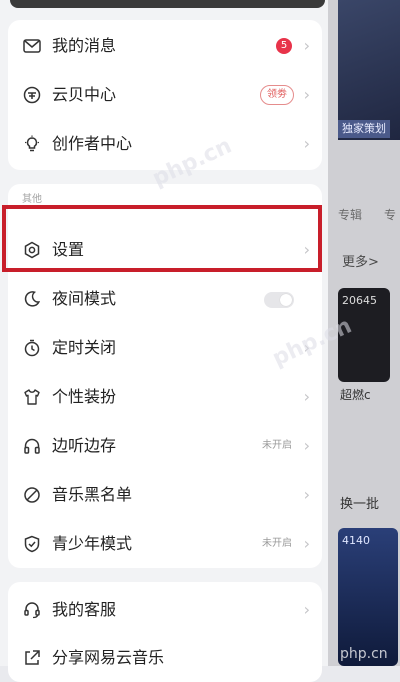 The image size is (400, 682). What do you see at coordinates (108, 657) in the screenshot?
I see `menu-label: 分享网易云音乐` at bounding box center [108, 657].